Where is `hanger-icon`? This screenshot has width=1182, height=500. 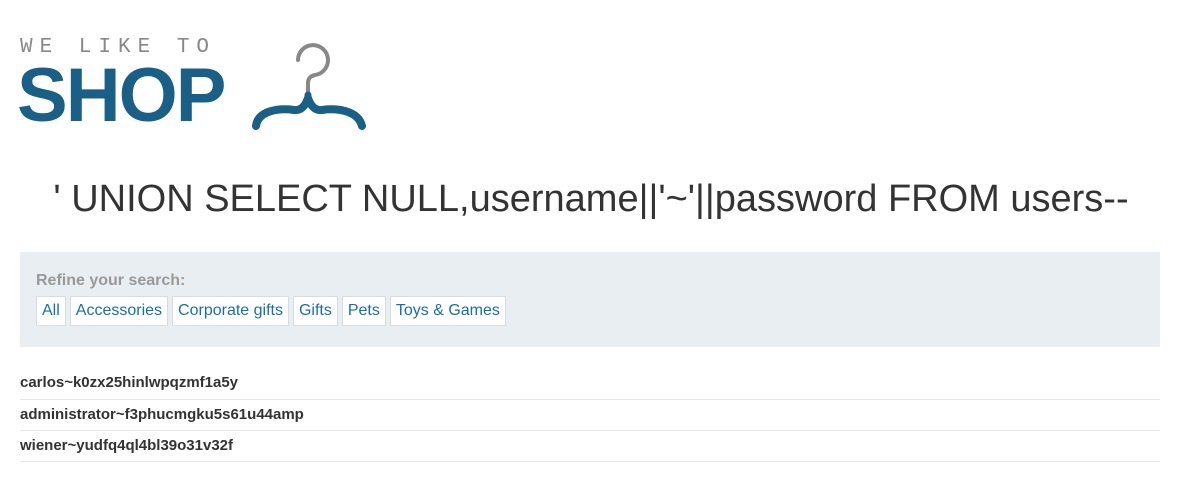 hanger-icon is located at coordinates (309, 86).